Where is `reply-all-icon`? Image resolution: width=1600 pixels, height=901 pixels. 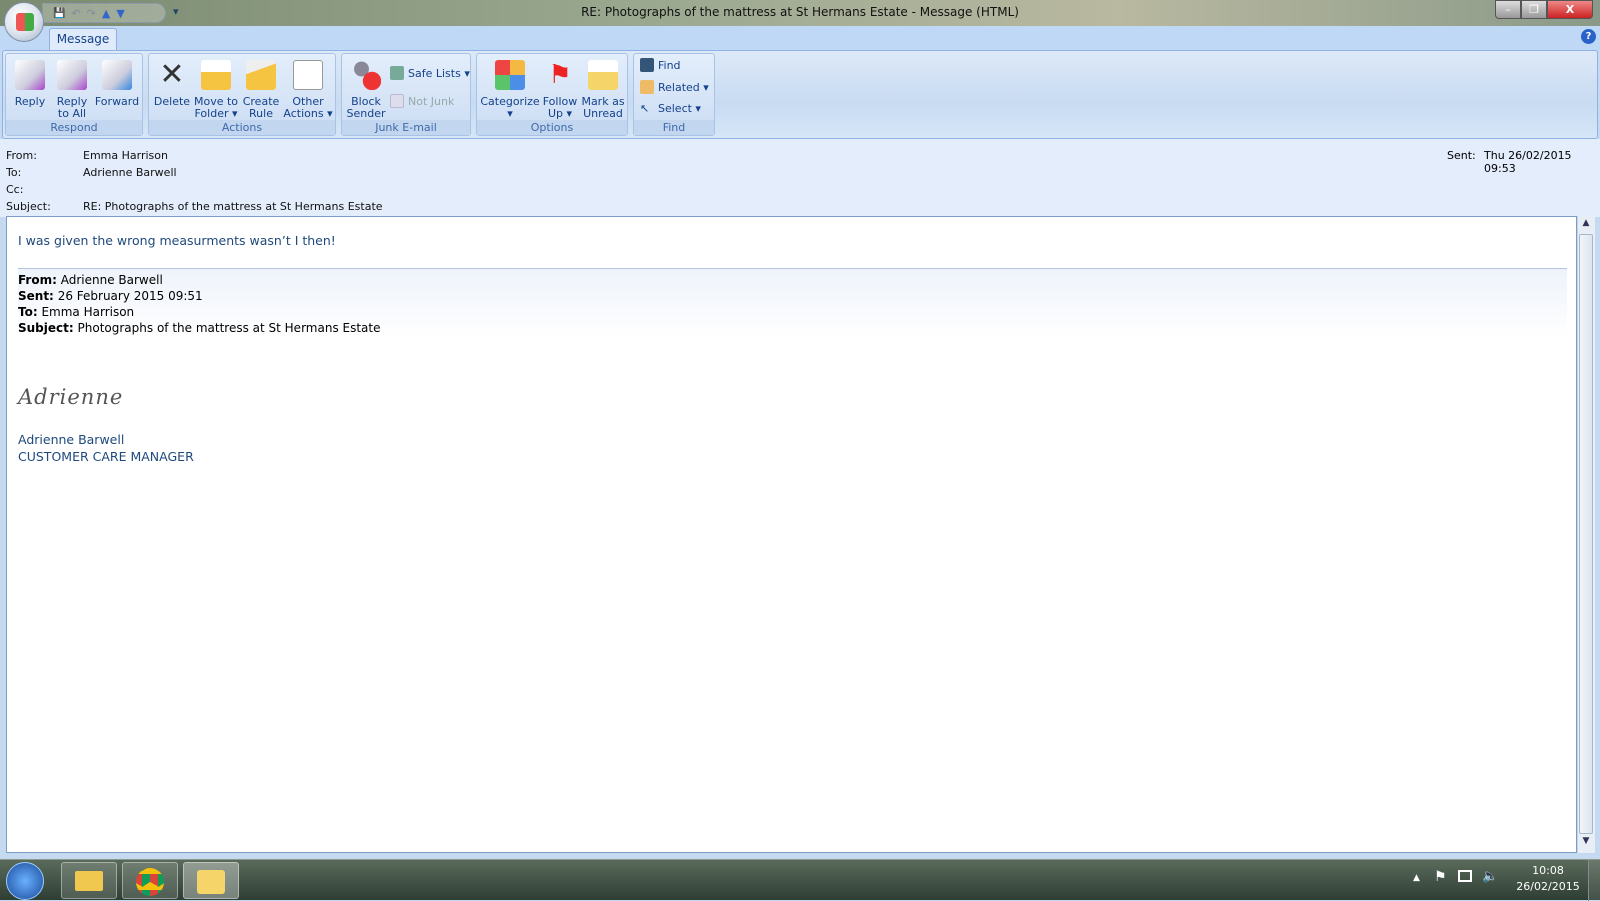
reply-all-icon is located at coordinates (72, 75).